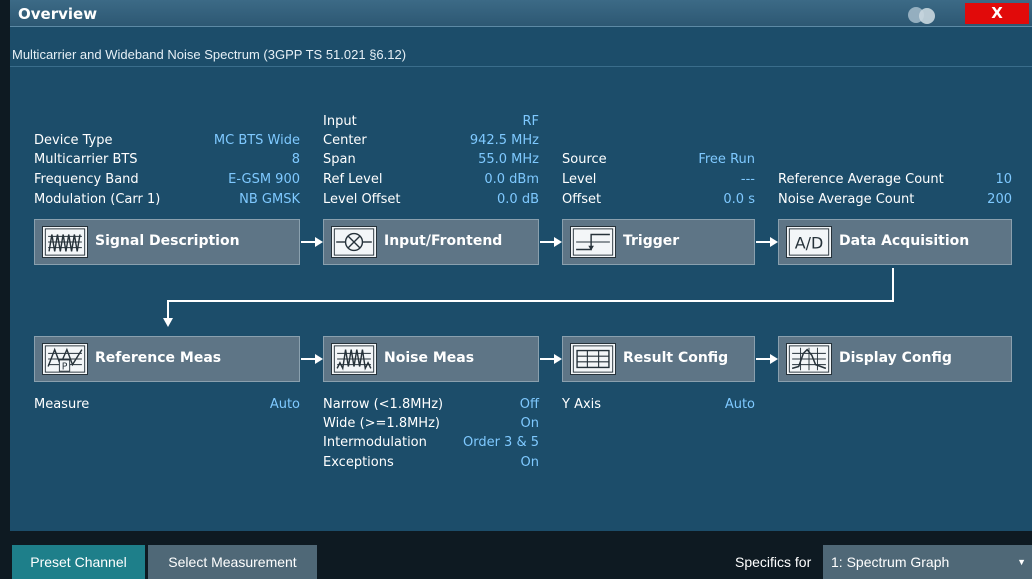 The image size is (1032, 579). I want to click on input-frontend-label: Input/Frontend, so click(443, 241).